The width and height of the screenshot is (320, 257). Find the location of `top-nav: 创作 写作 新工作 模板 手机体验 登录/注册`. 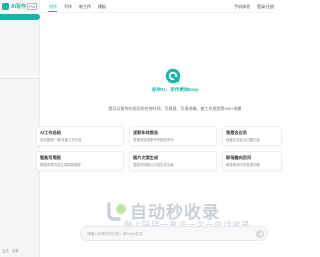

top-nav: 创作 写作 新工作 模板 手机体验 登录/注册 is located at coordinates (157, 6).